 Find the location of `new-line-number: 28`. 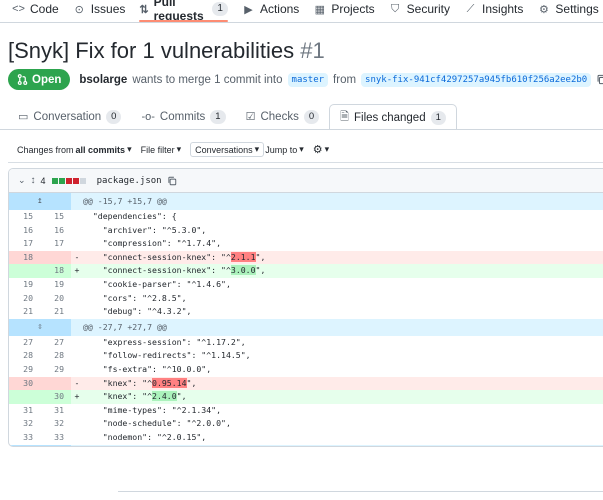

new-line-number: 28 is located at coordinates (55, 356).